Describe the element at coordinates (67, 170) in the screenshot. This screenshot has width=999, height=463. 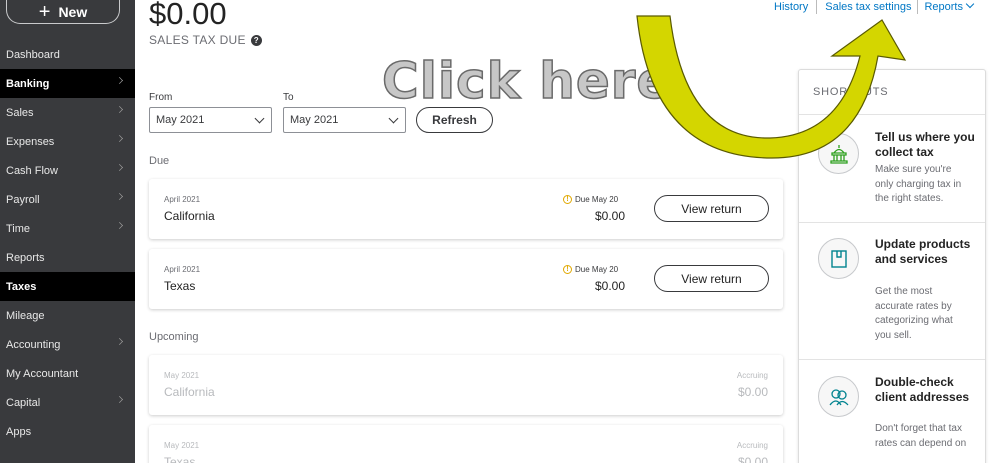
I see `sidebar-item-cash-flow: Cash Flow` at that location.